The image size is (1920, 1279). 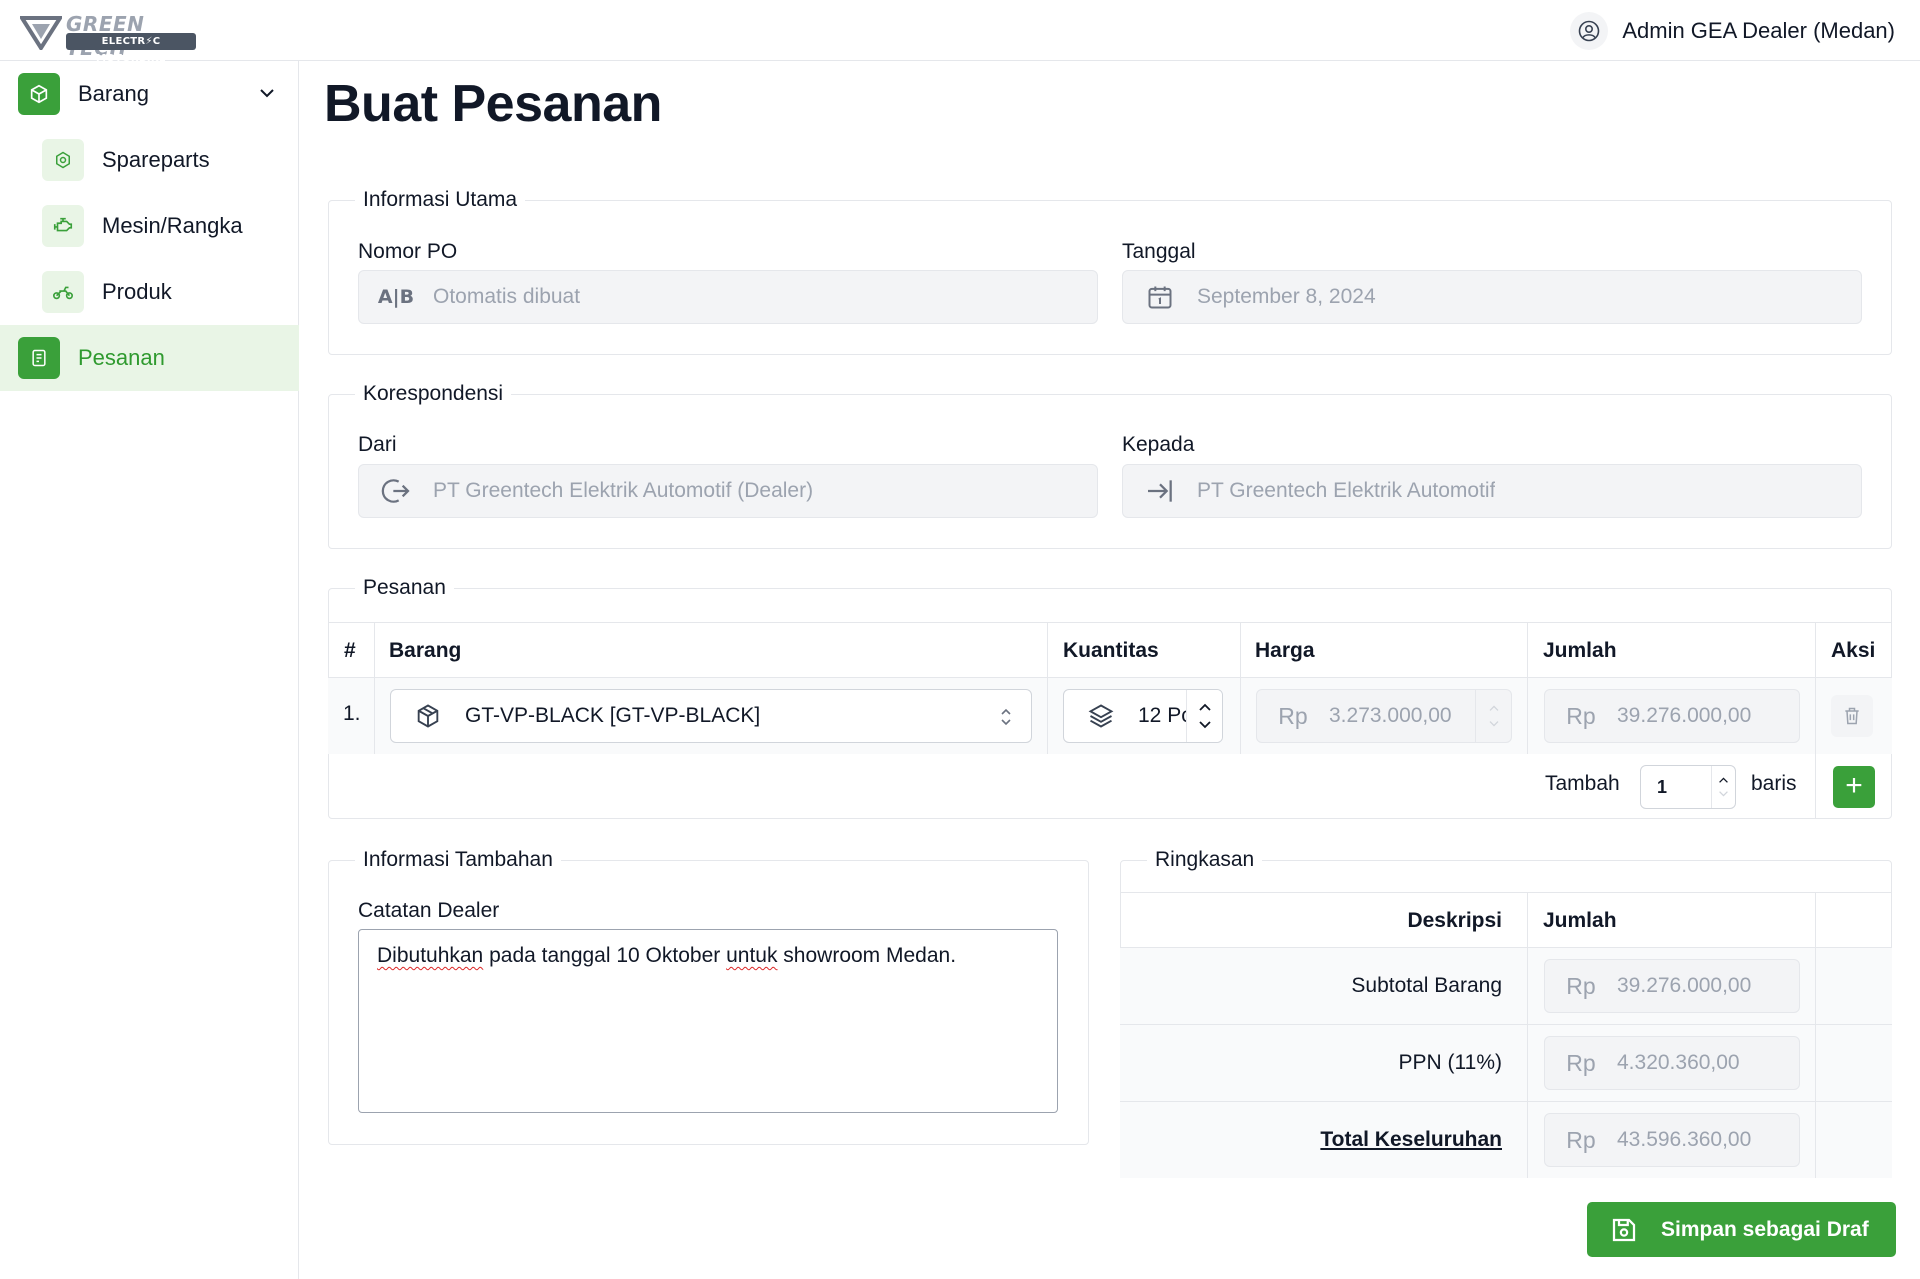 I want to click on summary-amount-field: Rp 39.276.000,00, so click(x=1672, y=986).